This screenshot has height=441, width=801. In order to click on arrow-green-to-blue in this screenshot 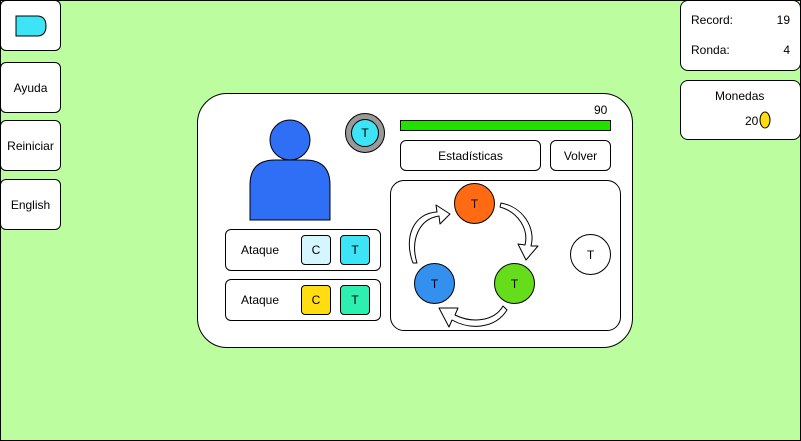, I will do `click(473, 316)`.